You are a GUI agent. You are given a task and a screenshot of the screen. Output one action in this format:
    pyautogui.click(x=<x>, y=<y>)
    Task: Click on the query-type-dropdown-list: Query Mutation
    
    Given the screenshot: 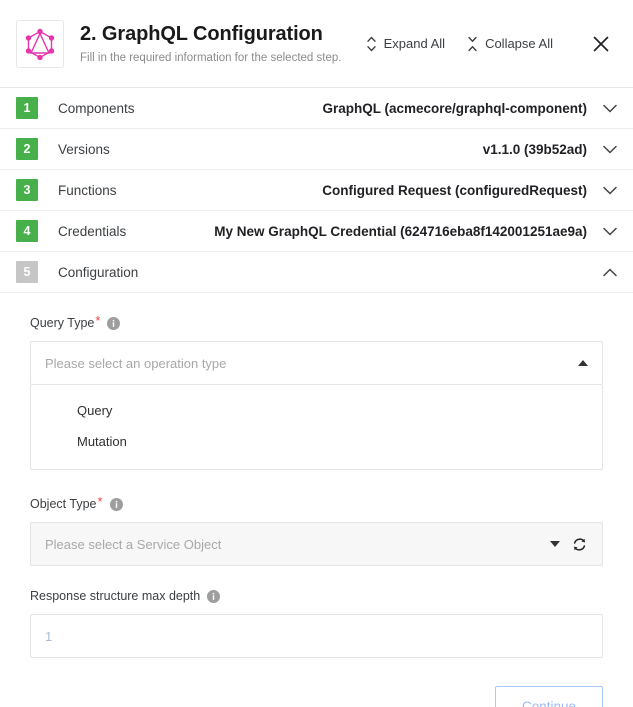 What is the action you would take?
    pyautogui.click(x=316, y=427)
    